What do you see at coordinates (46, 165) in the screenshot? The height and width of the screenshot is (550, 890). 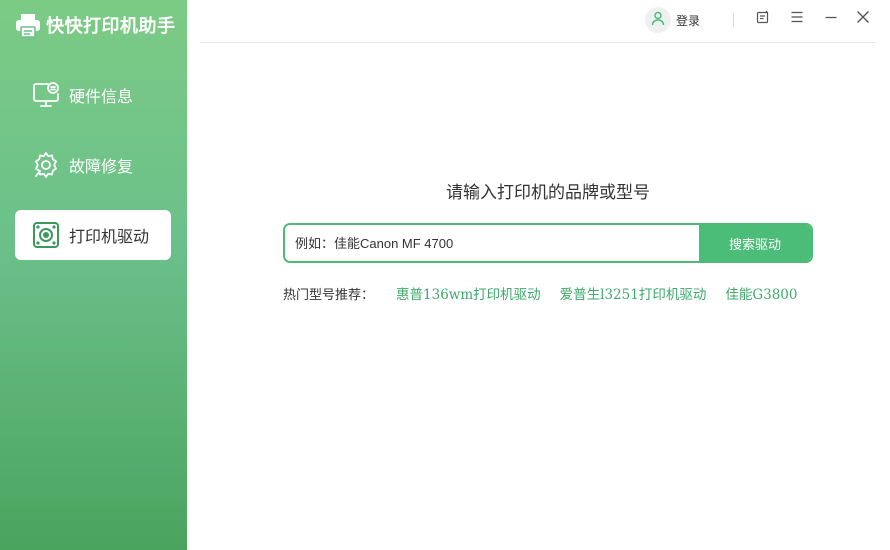 I see `repair-gear-icon` at bounding box center [46, 165].